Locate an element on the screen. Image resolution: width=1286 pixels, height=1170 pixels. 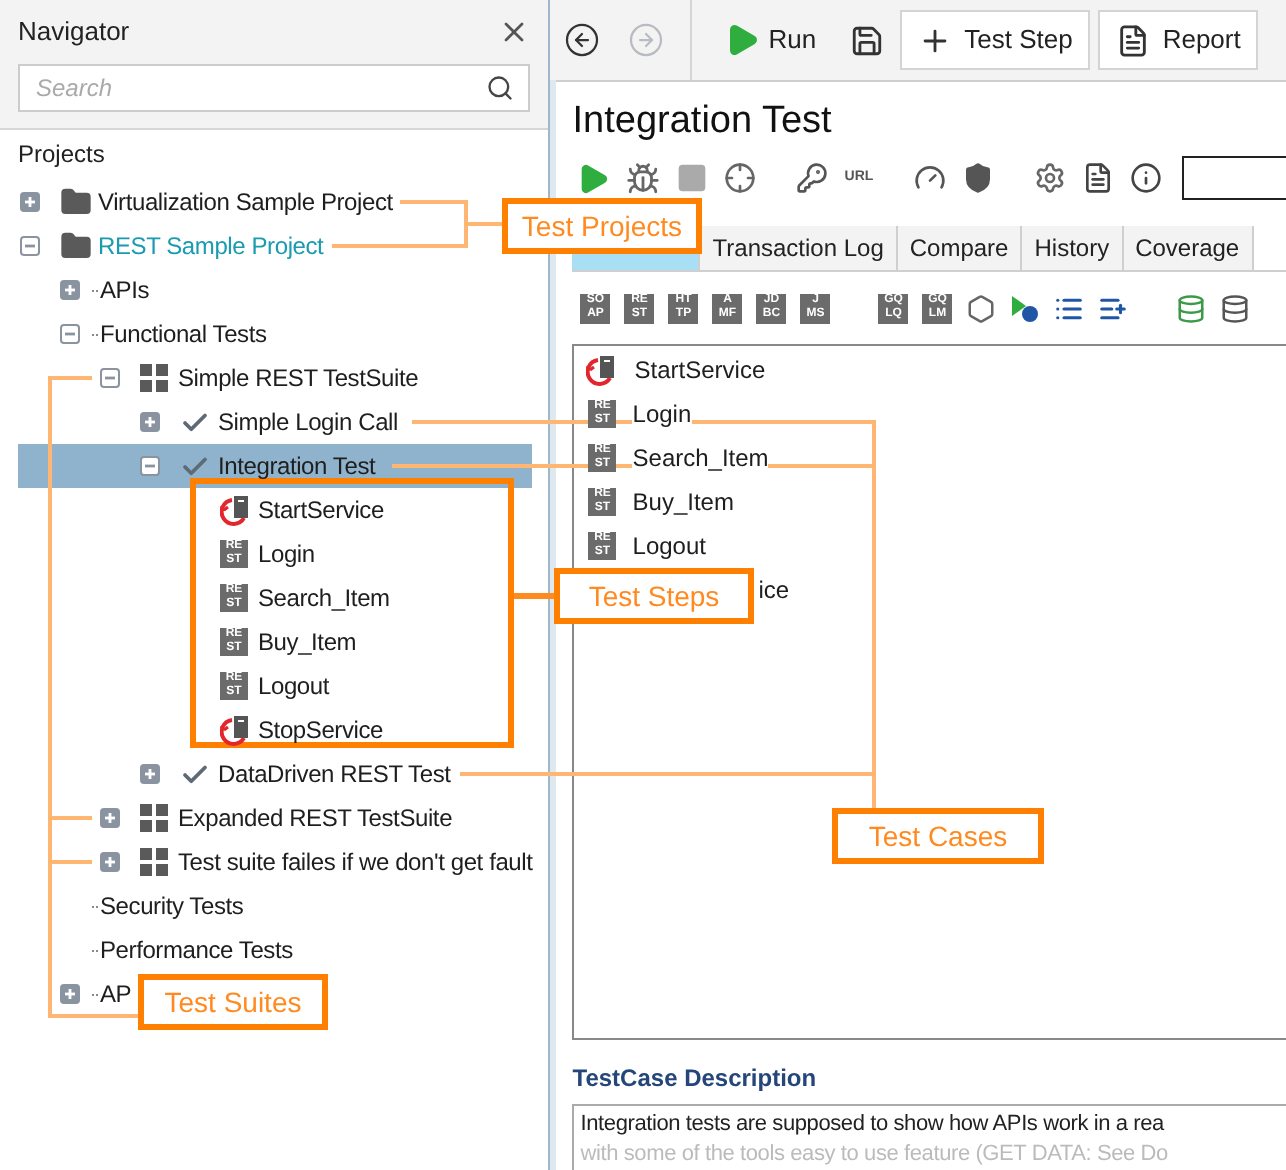
shield-icon is located at coordinates (977, 178).